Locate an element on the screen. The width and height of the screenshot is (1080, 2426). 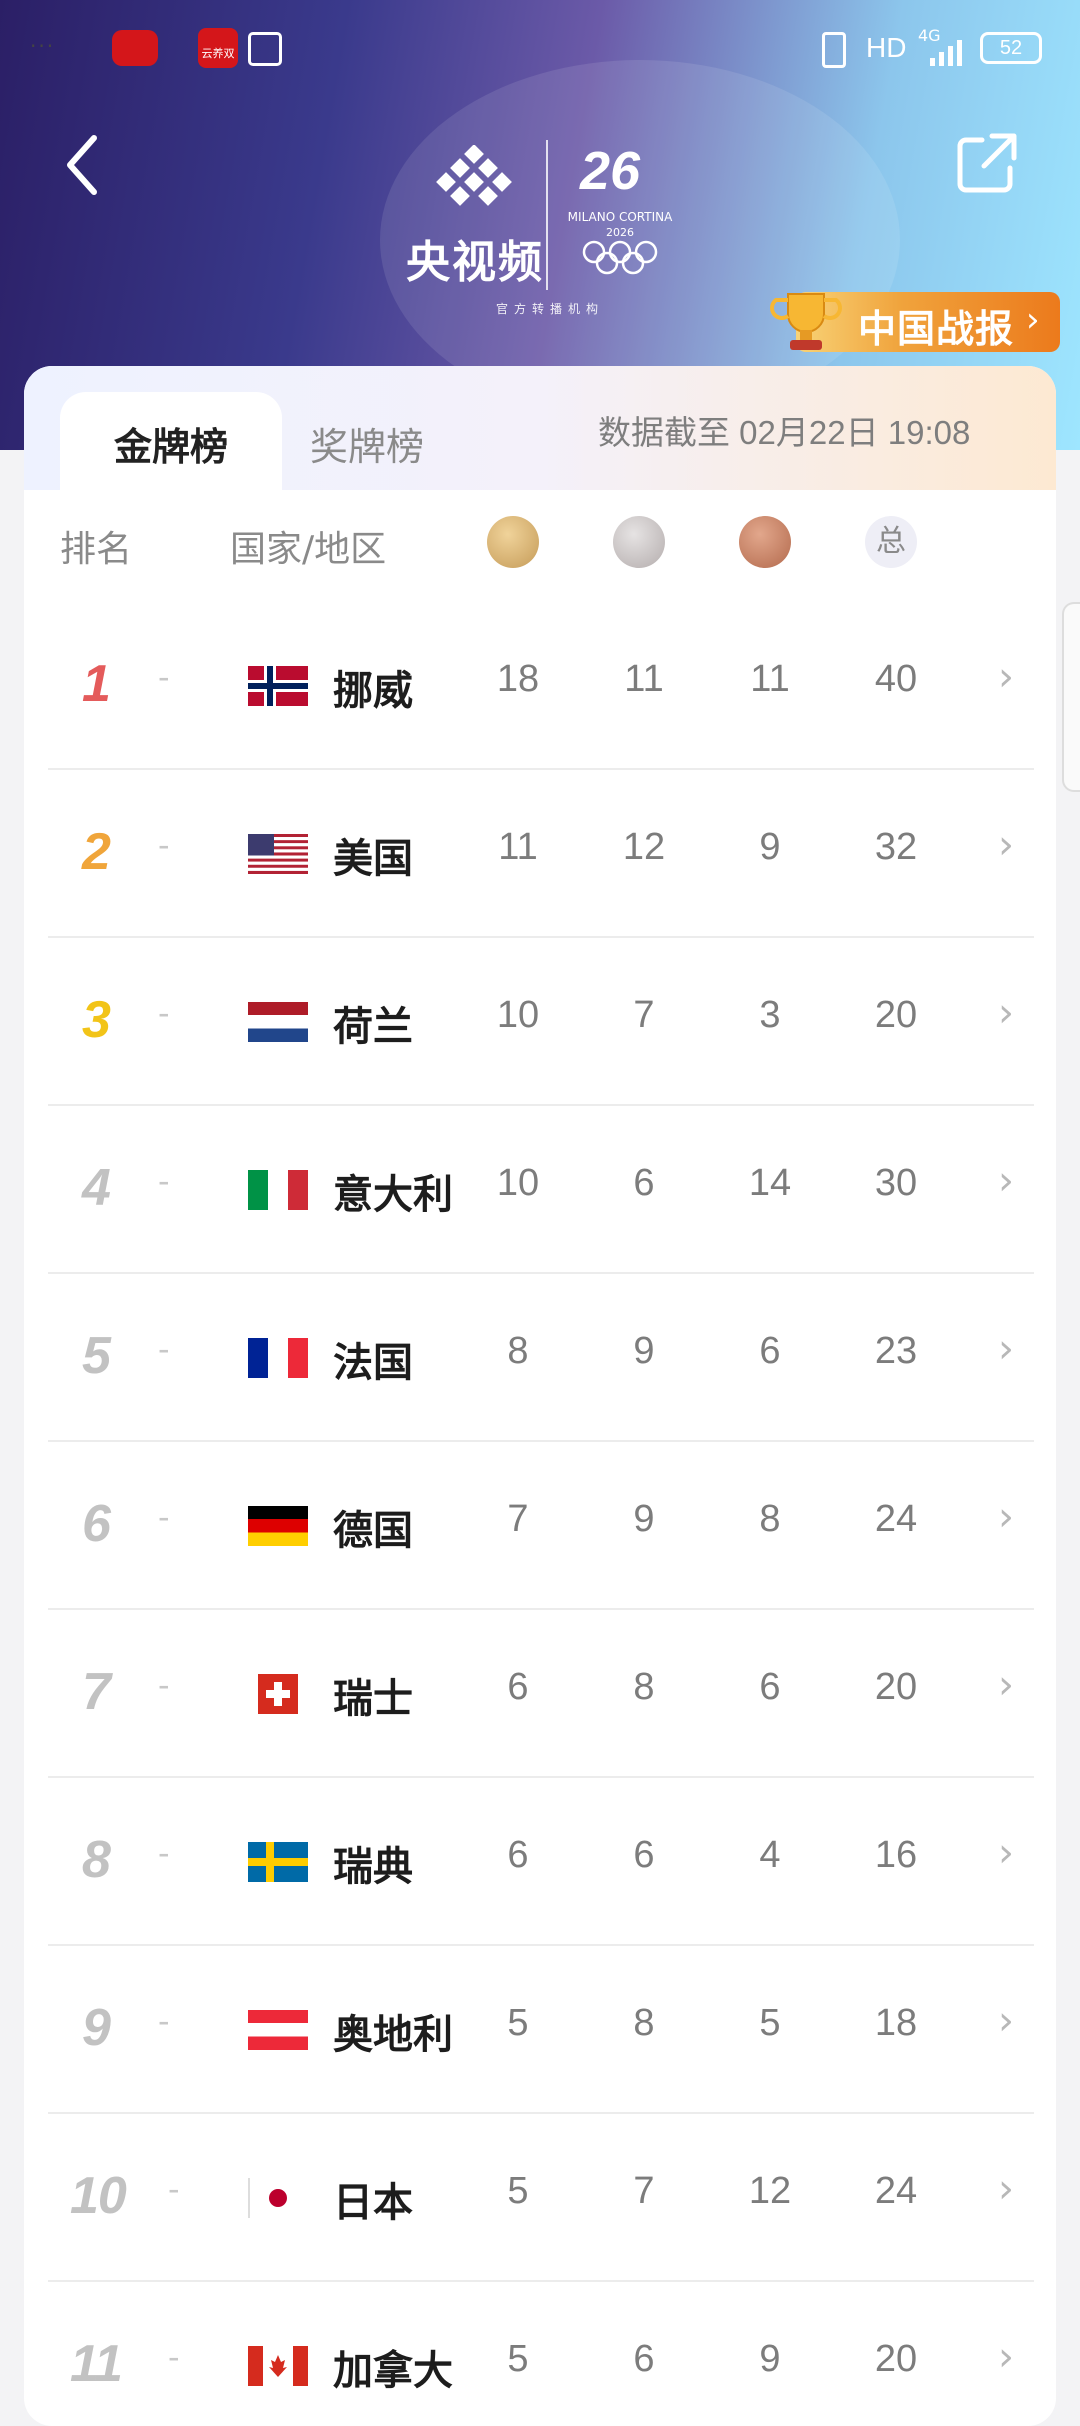
side-drawer-handle is located at coordinates (1071, 697).